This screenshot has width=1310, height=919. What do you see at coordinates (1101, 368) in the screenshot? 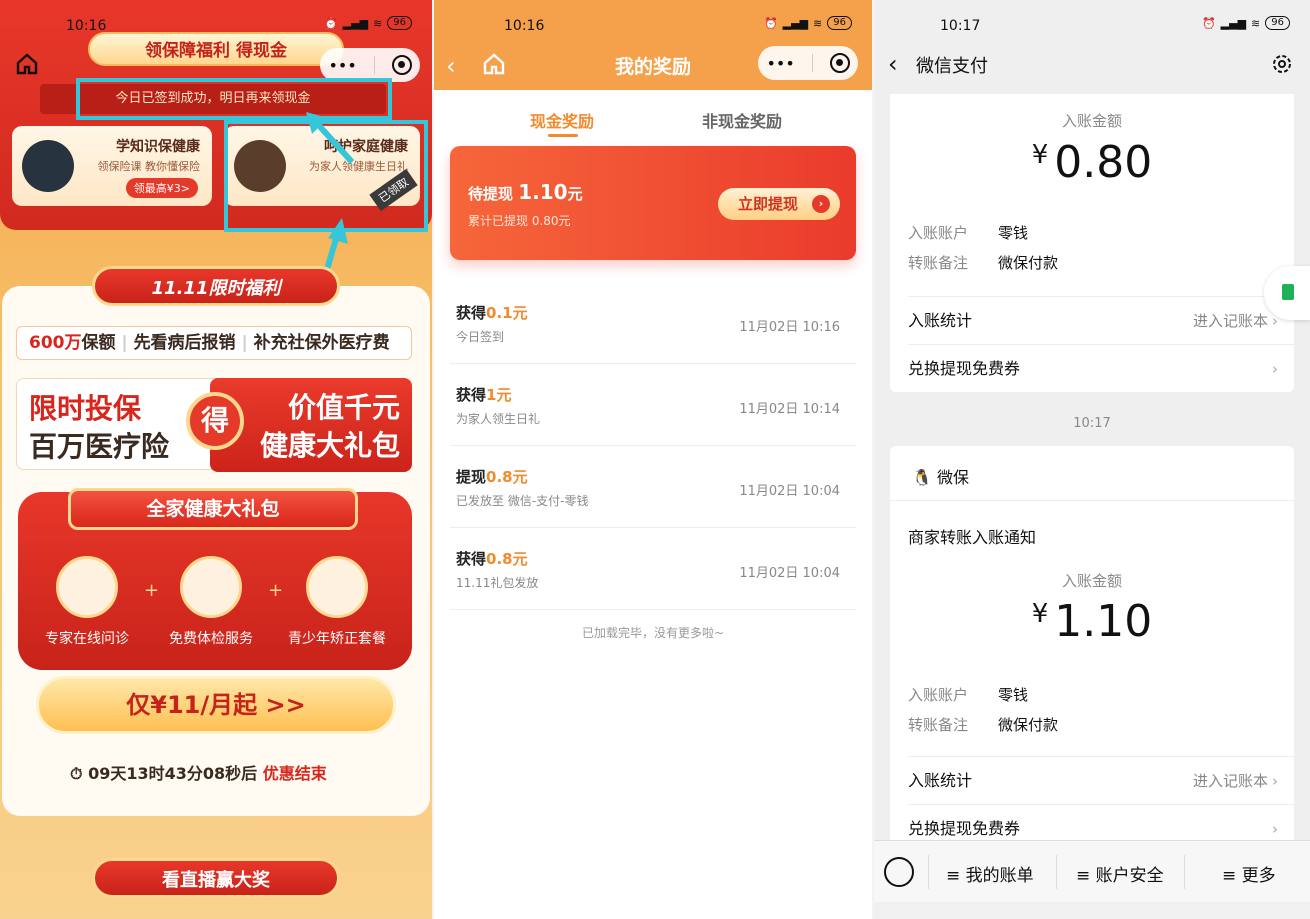
I see `voucher-row: 兑换提现免费券 ›` at bounding box center [1101, 368].